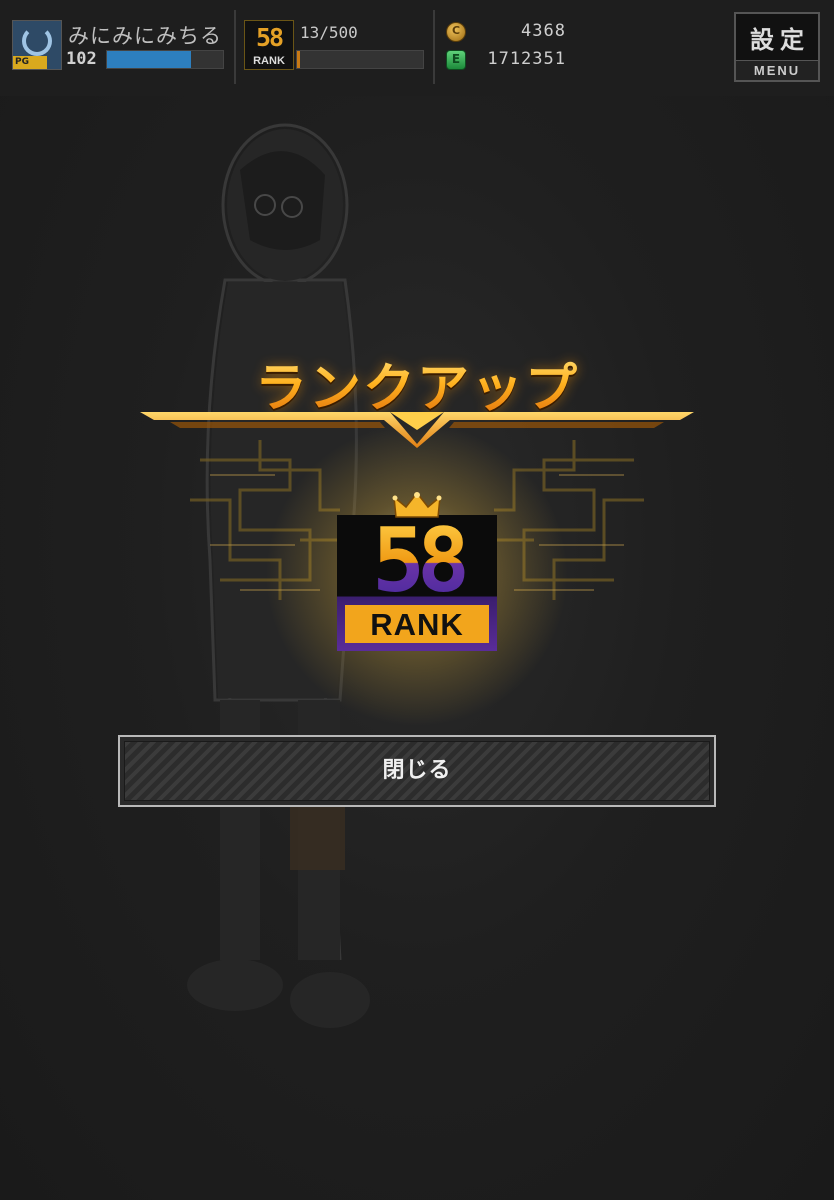 Image resolution: width=834 pixels, height=1200 pixels. I want to click on settings-label: 設定, so click(780, 40).